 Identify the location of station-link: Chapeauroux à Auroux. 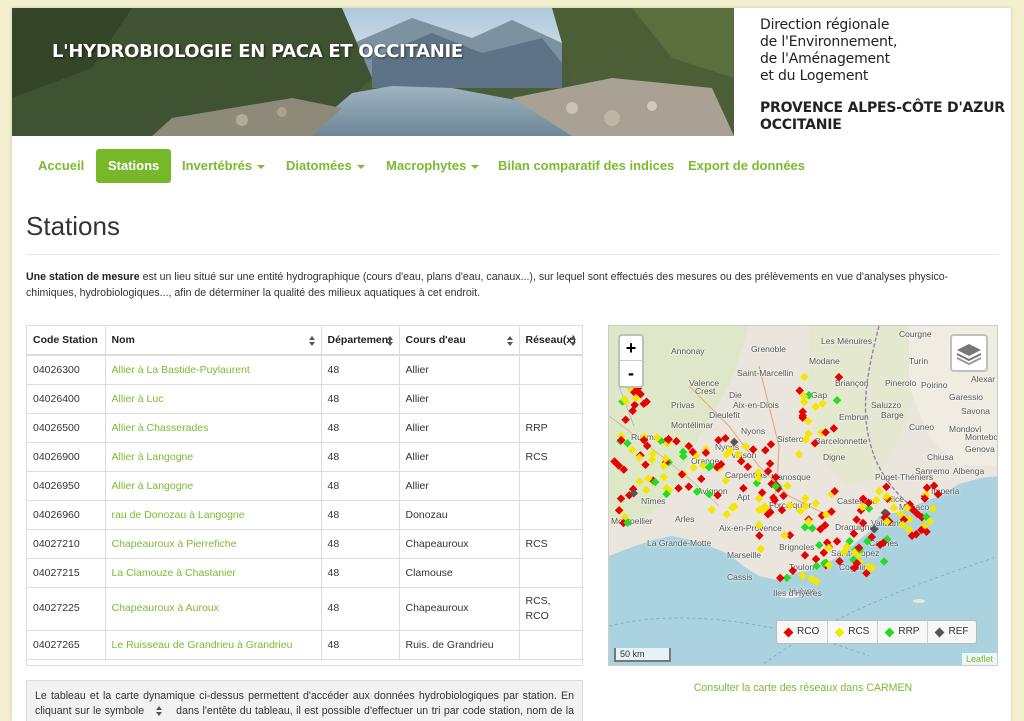
(213, 609).